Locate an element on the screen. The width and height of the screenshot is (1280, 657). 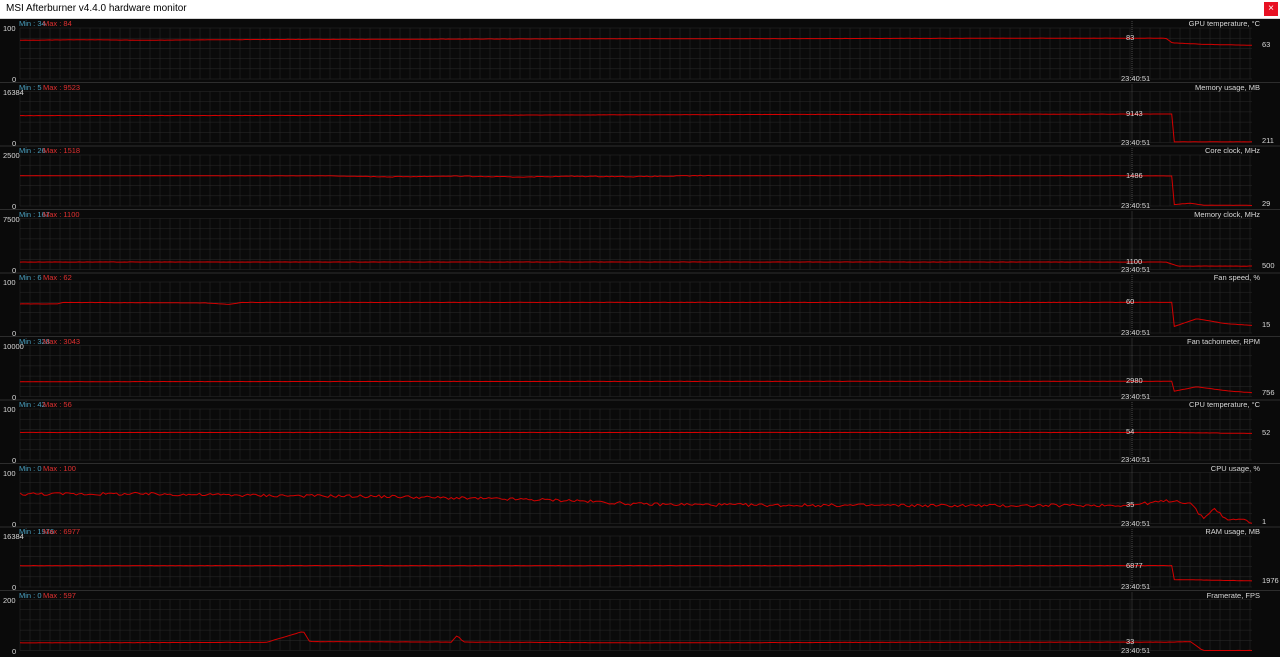
current-value: 52 is located at coordinates (1266, 433).